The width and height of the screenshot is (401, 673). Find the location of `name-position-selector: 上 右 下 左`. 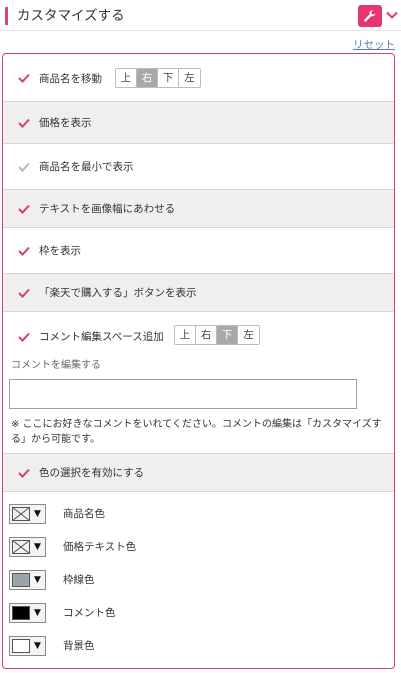

name-position-selector: 上 右 下 左 is located at coordinates (158, 78).